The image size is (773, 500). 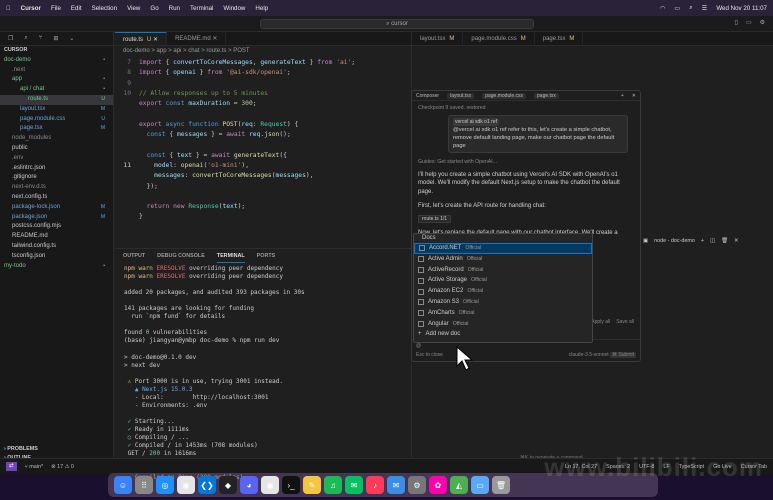 What do you see at coordinates (503, 248) in the screenshot?
I see `doc-option: Accord.NET Official` at bounding box center [503, 248].